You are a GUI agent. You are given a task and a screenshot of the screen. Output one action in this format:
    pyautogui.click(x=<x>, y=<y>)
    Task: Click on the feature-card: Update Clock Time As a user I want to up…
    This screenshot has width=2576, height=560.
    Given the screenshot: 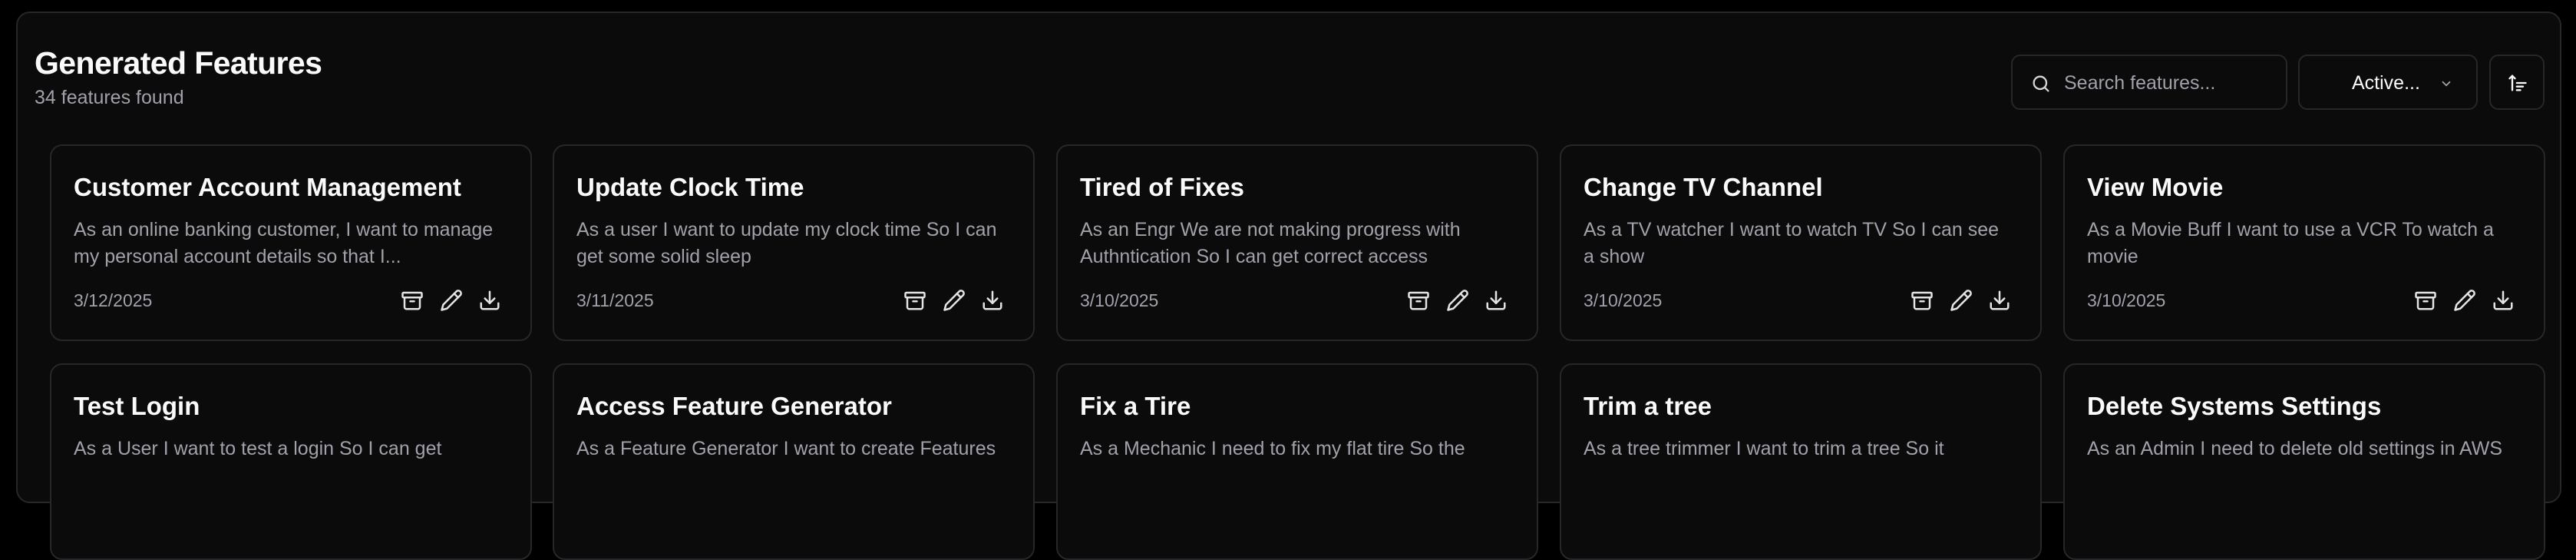 What is the action you would take?
    pyautogui.click(x=794, y=242)
    